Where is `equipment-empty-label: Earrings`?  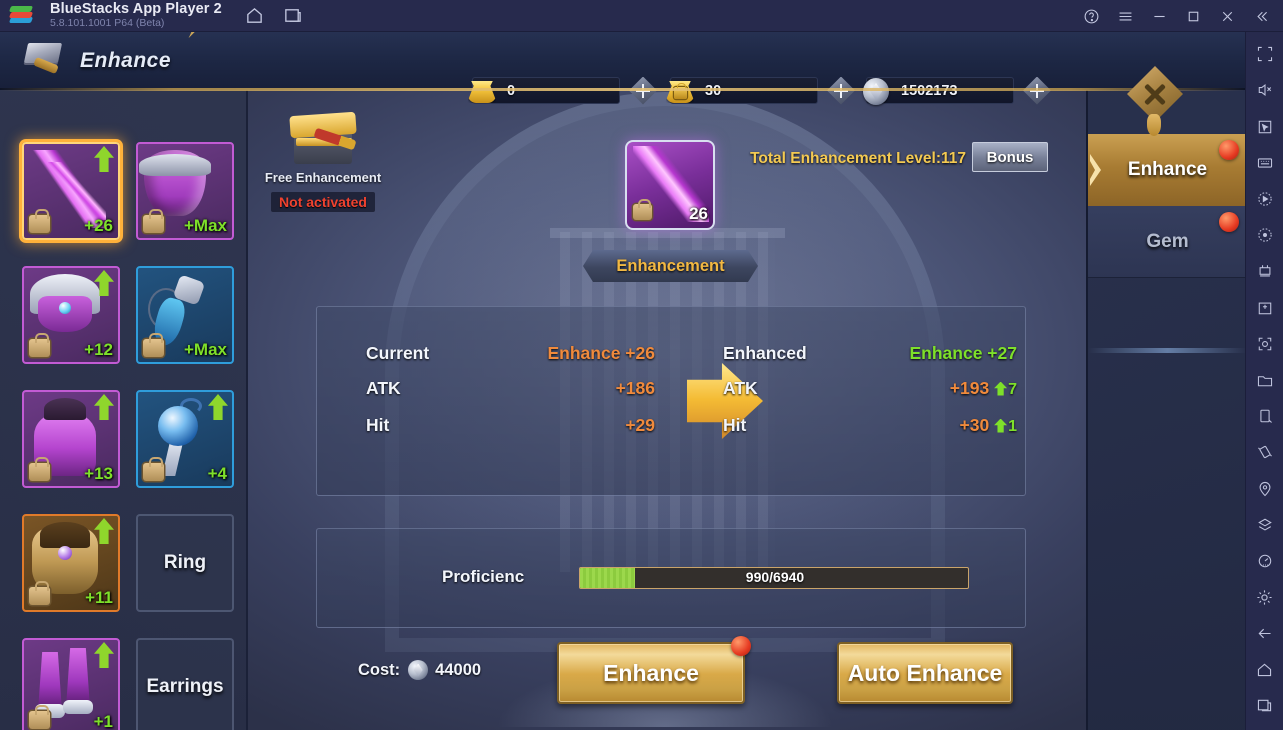
equipment-empty-label: Earrings is located at coordinates (185, 686).